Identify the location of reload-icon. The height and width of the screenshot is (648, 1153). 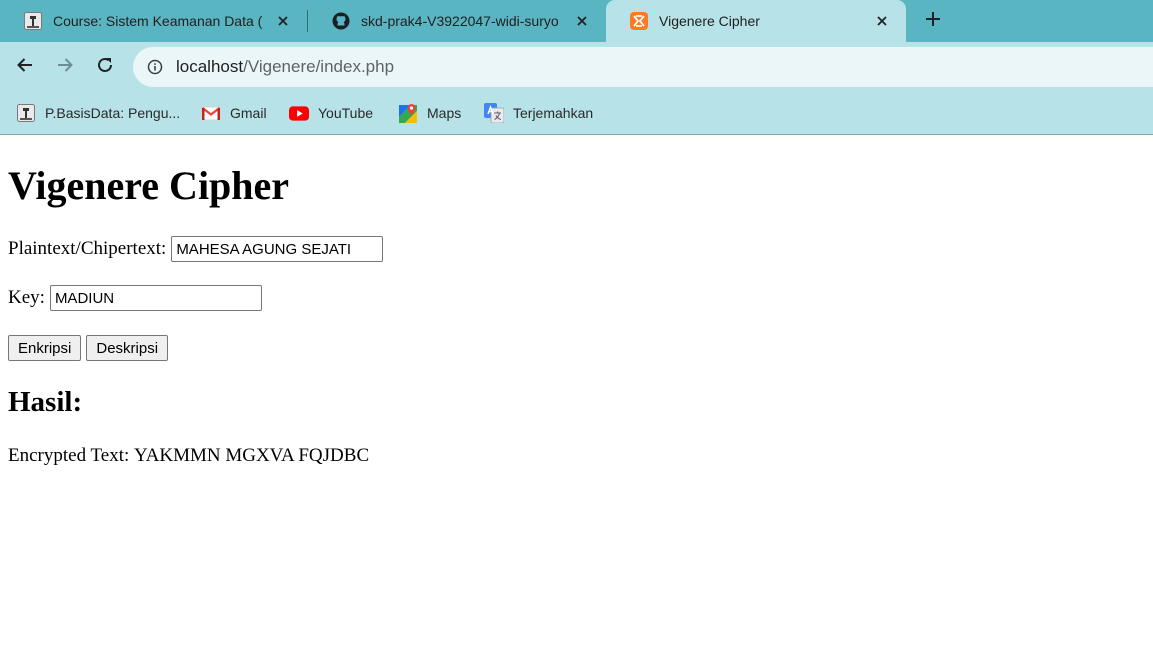
(105, 67).